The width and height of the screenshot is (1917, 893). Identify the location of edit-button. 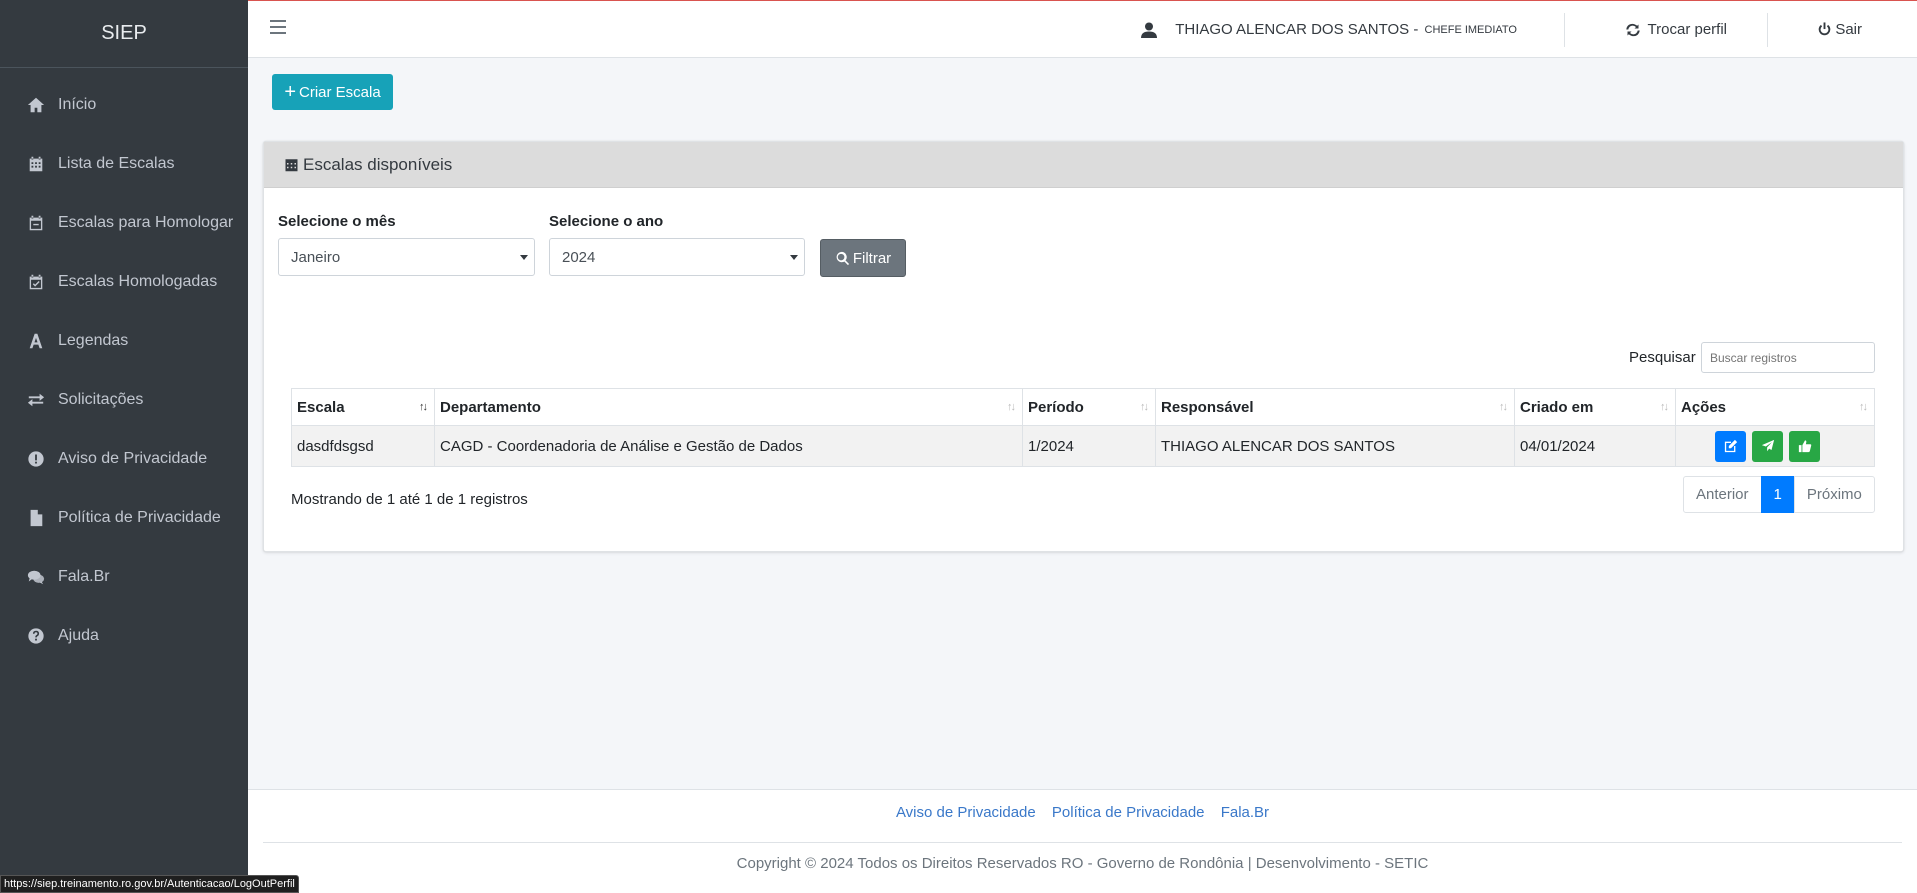
(1730, 446).